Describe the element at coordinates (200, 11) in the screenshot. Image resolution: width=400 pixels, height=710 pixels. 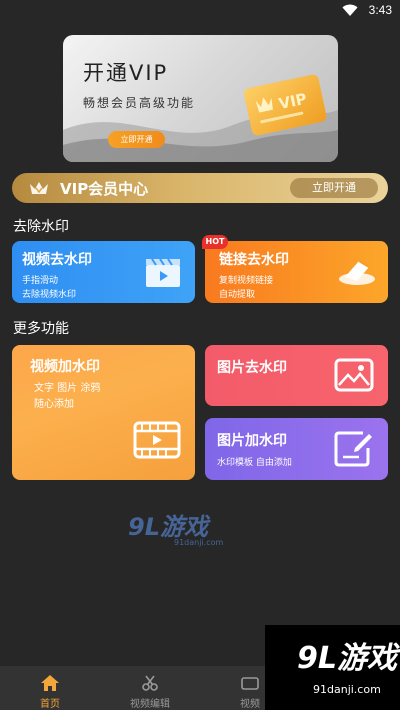
I see `status-bar: 3:43` at that location.